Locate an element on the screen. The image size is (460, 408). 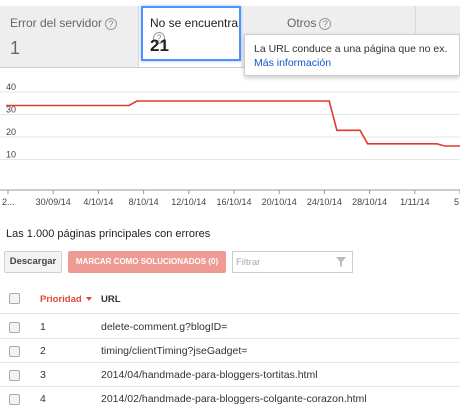
tab-not-found: No se encuentra? 21 is located at coordinates (191, 33).